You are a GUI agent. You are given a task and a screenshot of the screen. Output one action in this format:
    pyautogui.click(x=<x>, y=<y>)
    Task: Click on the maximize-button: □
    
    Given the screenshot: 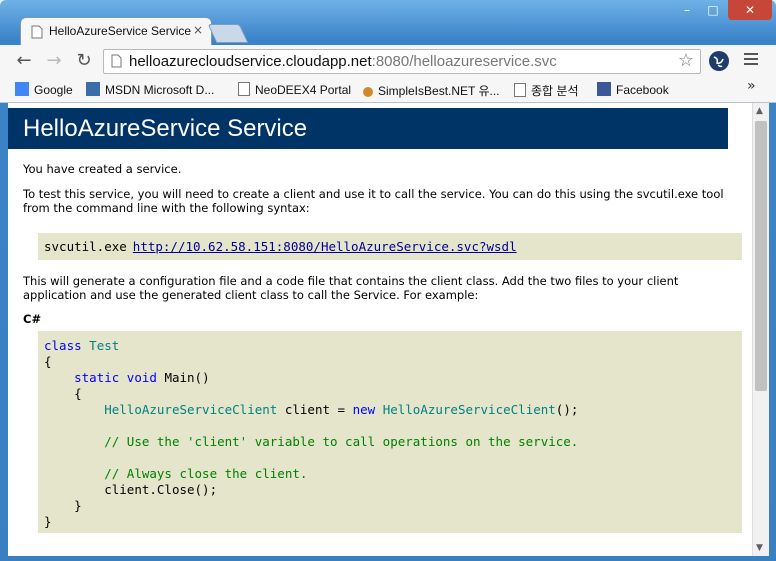 What is the action you would take?
    pyautogui.click(x=713, y=10)
    